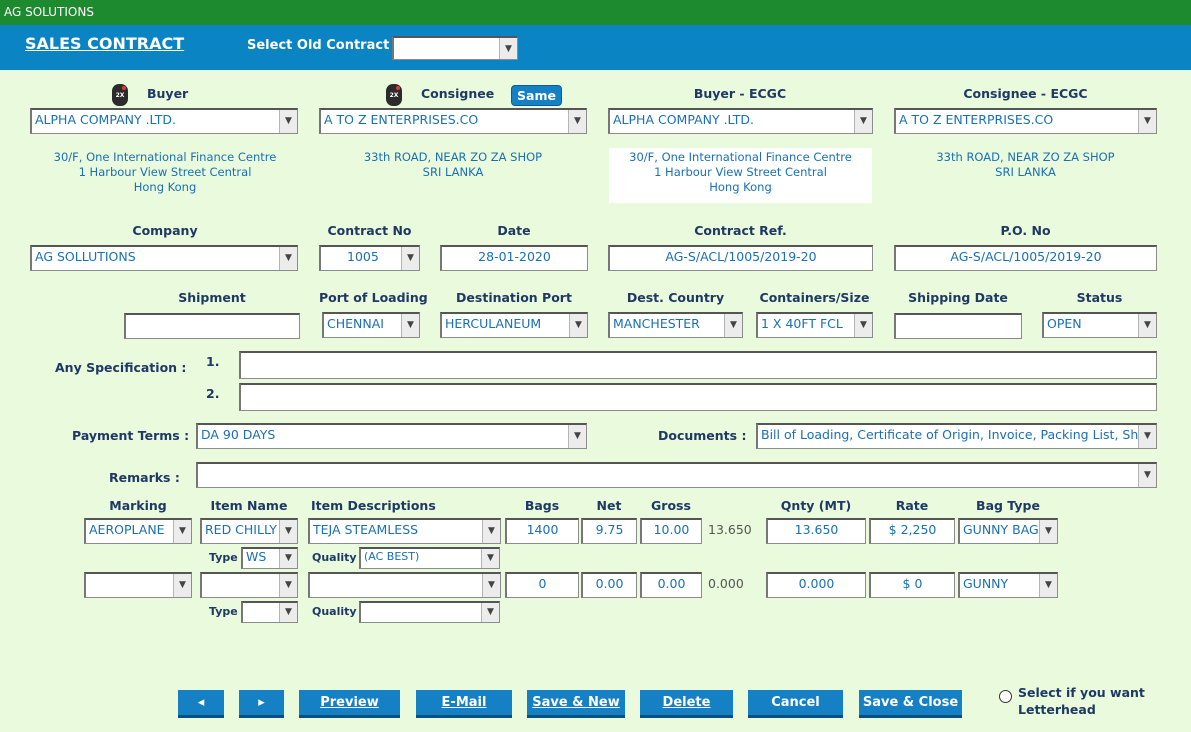  I want to click on row2-net-field: 0.00, so click(609, 585).